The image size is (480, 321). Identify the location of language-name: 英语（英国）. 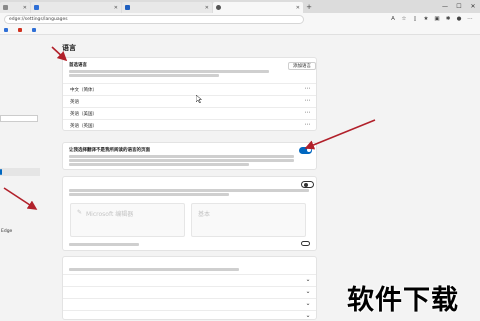
(83, 126).